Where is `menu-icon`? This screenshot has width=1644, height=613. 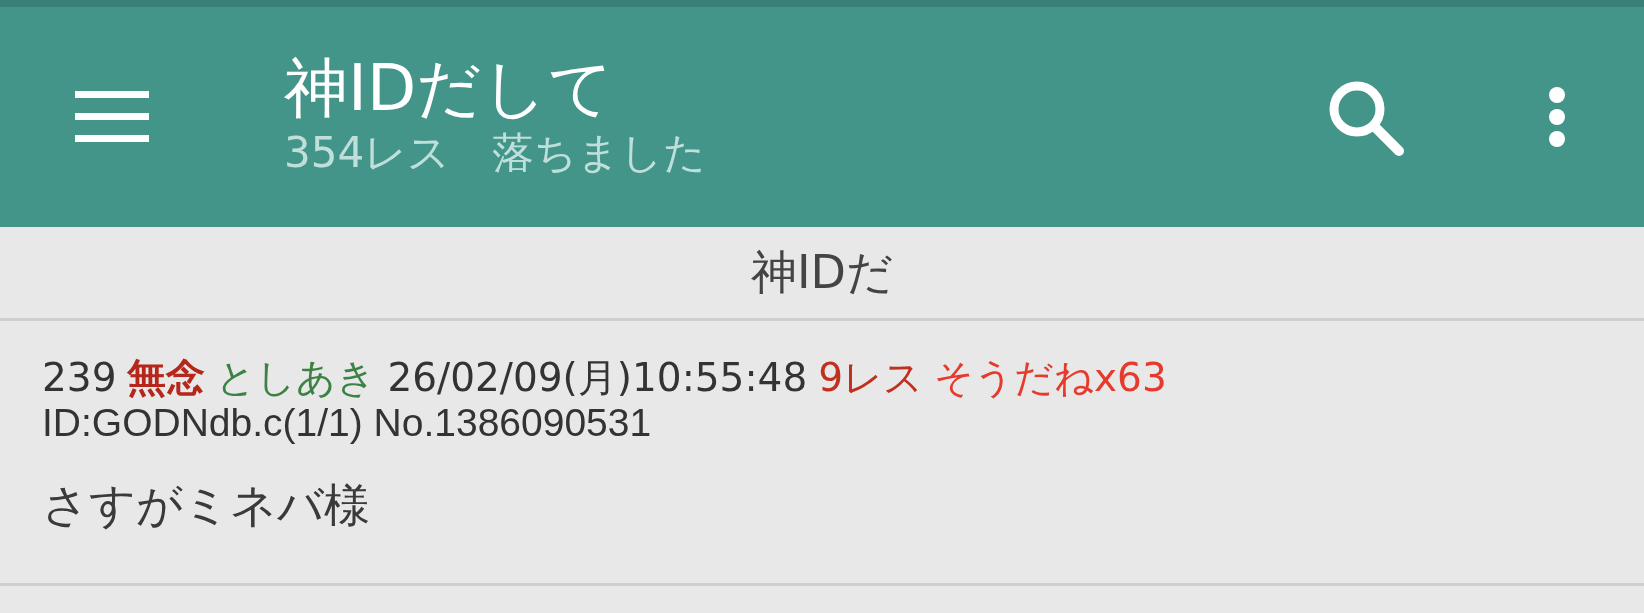 menu-icon is located at coordinates (112, 117).